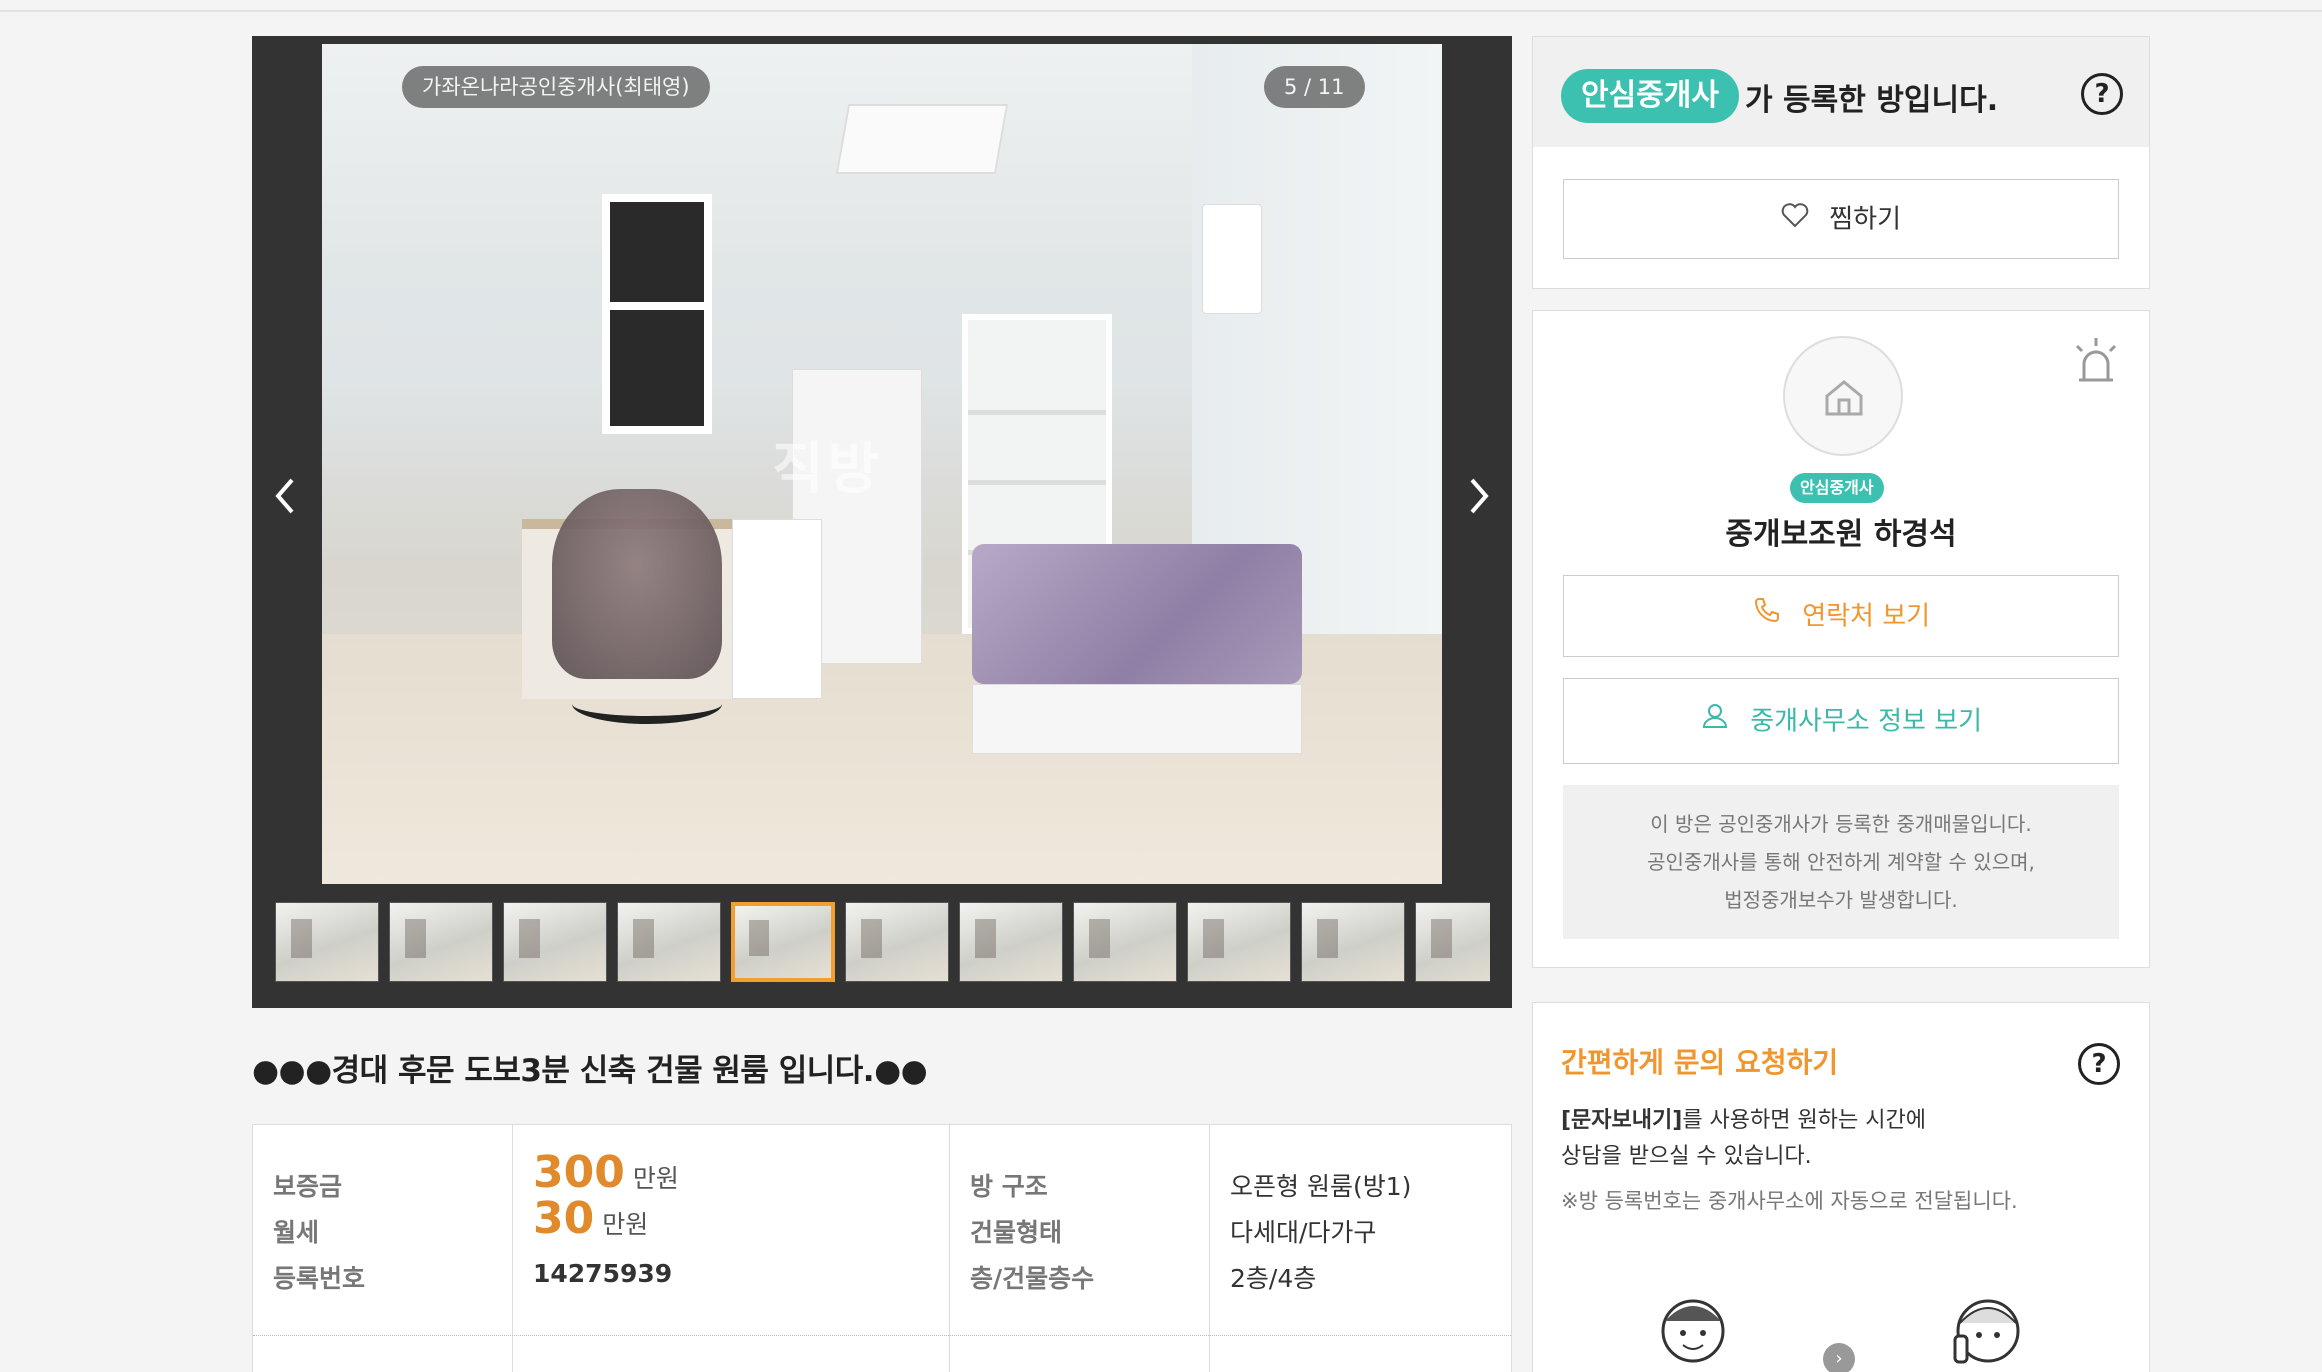  Describe the element at coordinates (922, 139) in the screenshot. I see `photo-lamp` at that location.